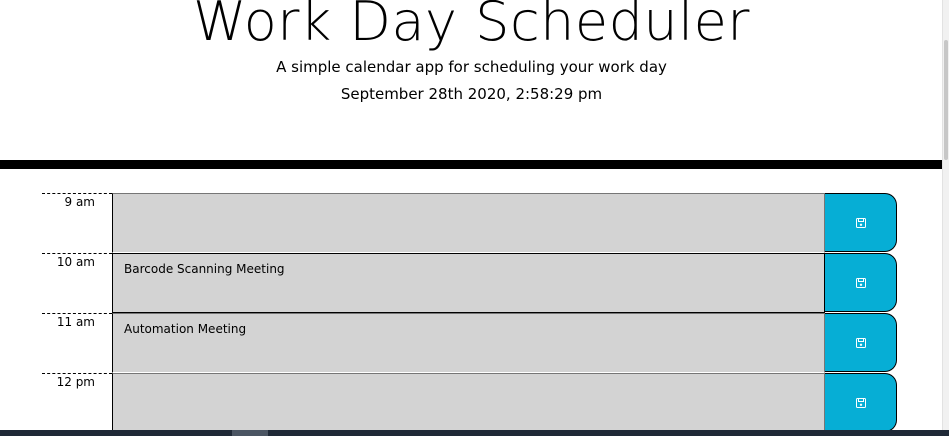 Image resolution: width=949 pixels, height=436 pixels. I want to click on save-button-10am, so click(861, 282).